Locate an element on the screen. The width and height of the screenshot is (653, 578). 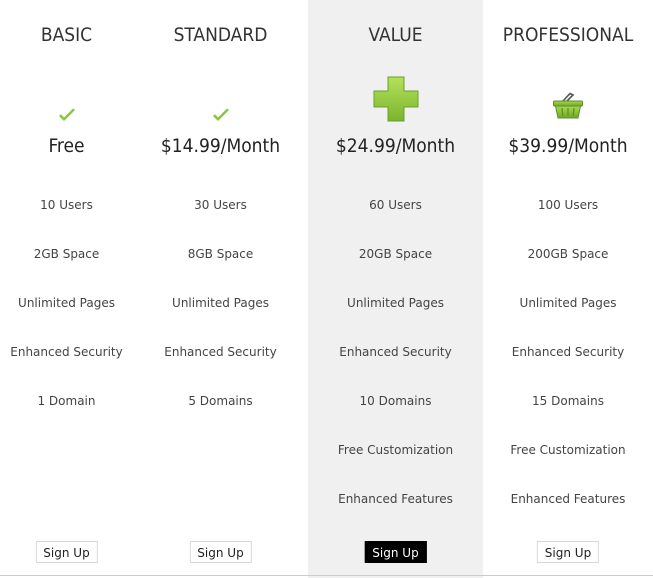
plan-name: PROFESSIONAL is located at coordinates (568, 35).